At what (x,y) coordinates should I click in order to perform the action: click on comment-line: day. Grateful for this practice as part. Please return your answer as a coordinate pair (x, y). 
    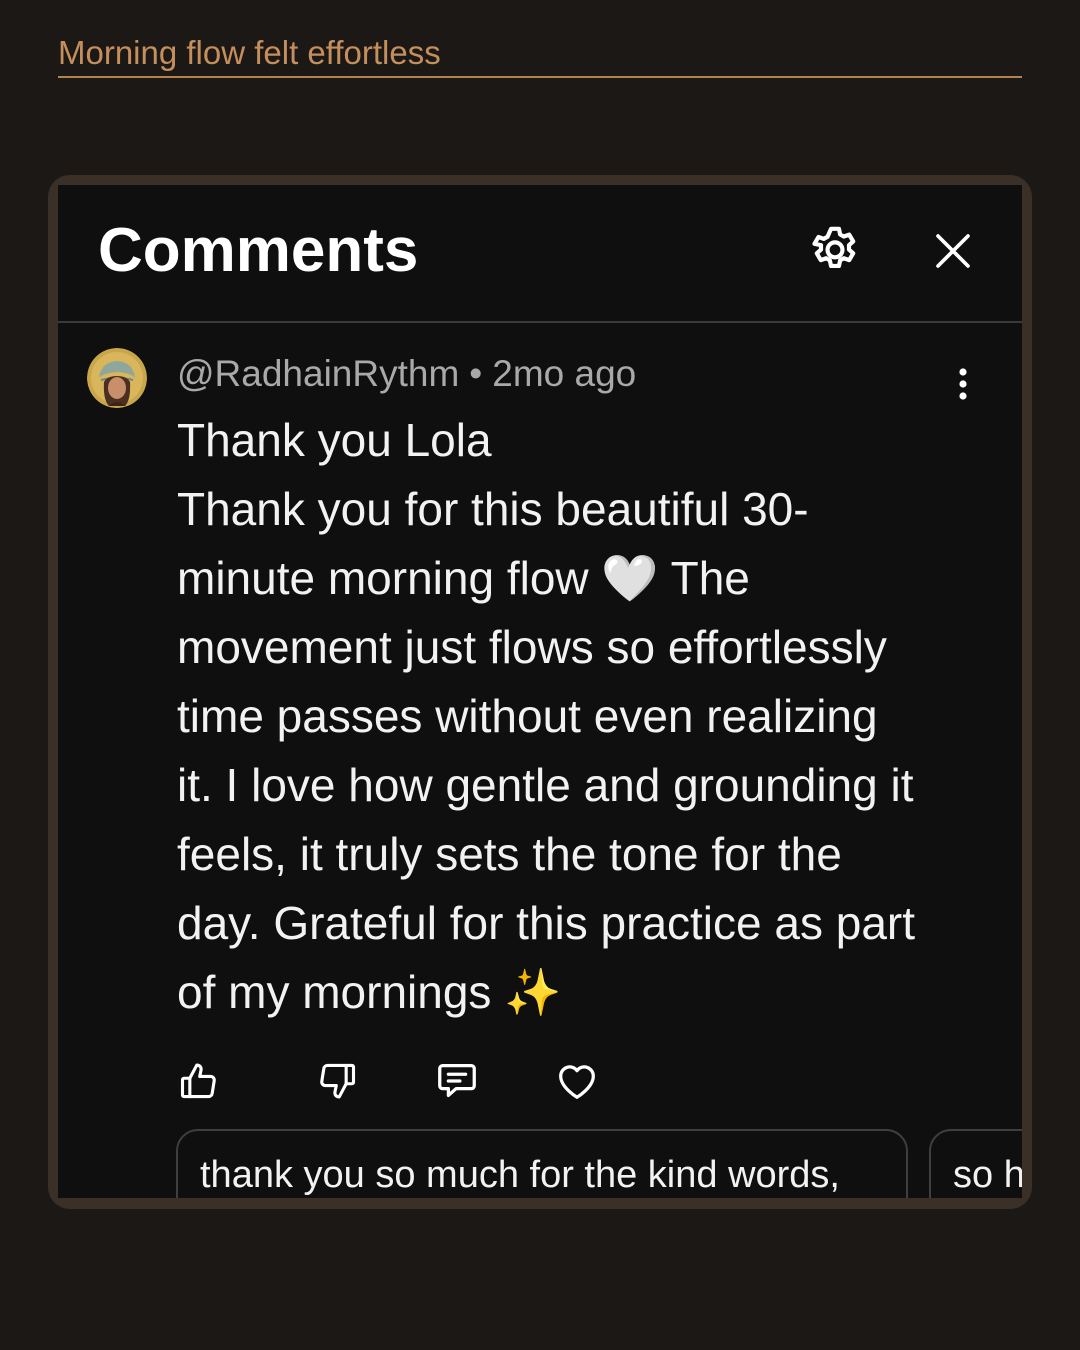
    Looking at the image, I should click on (546, 923).